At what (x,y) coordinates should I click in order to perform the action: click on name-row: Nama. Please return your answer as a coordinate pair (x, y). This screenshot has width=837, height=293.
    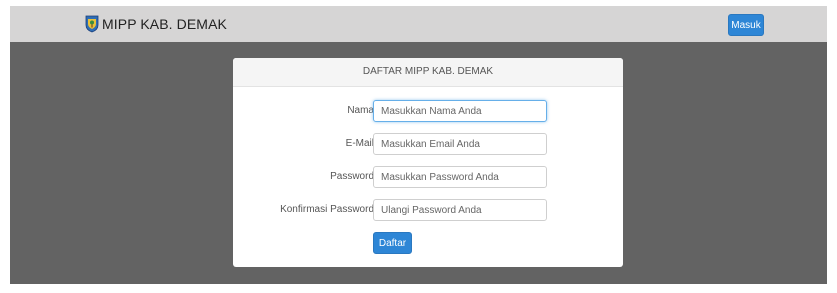
    Looking at the image, I should click on (428, 111).